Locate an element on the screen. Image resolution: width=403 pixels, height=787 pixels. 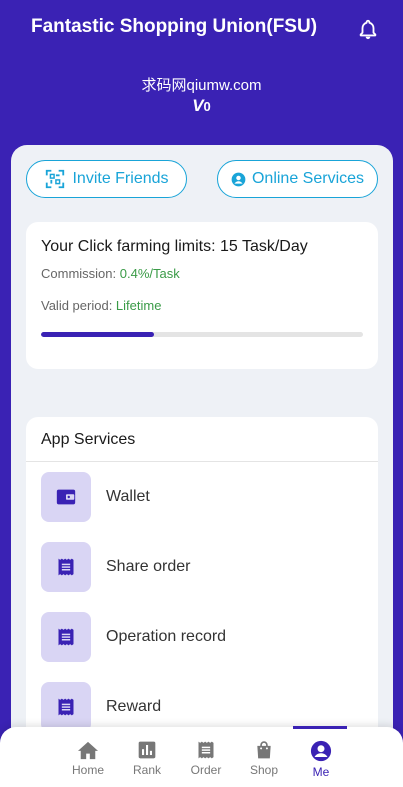
bottom-tab-bar: Home Rank Order Shop Me is located at coordinates (201, 756).